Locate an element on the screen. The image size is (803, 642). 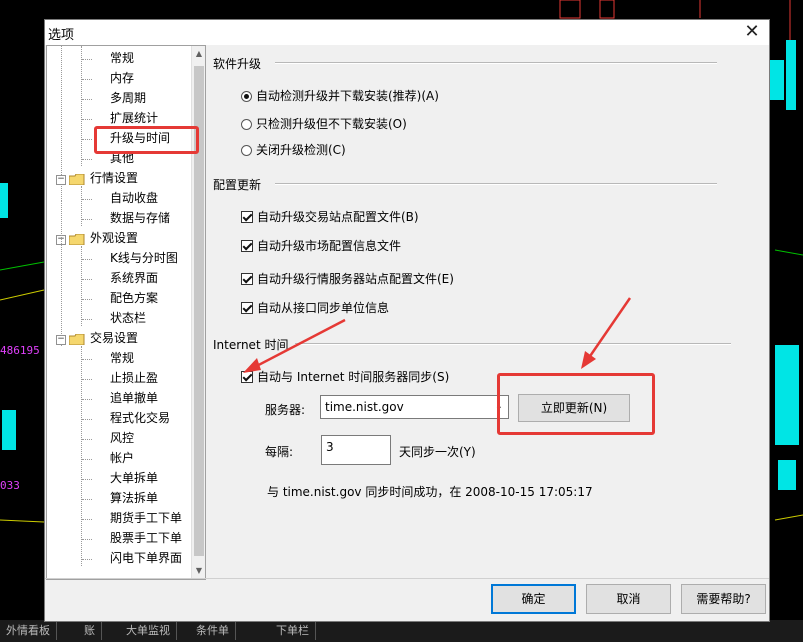
background-ticker: 486195 is located at coordinates (20, 350).